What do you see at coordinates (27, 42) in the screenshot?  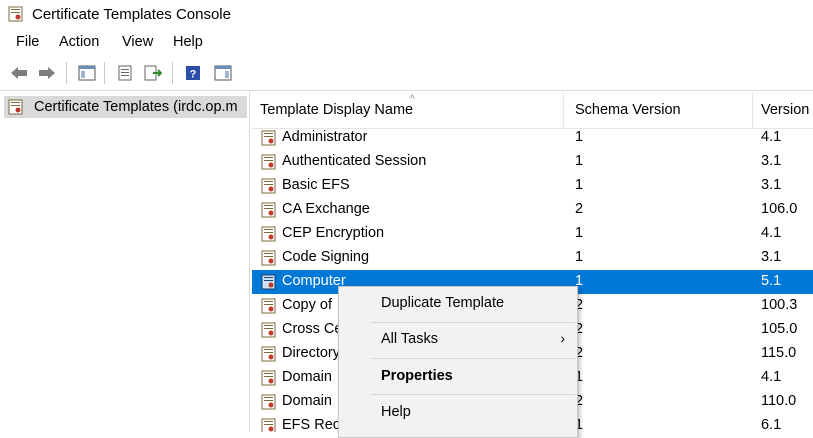 I see `menu-file: File` at bounding box center [27, 42].